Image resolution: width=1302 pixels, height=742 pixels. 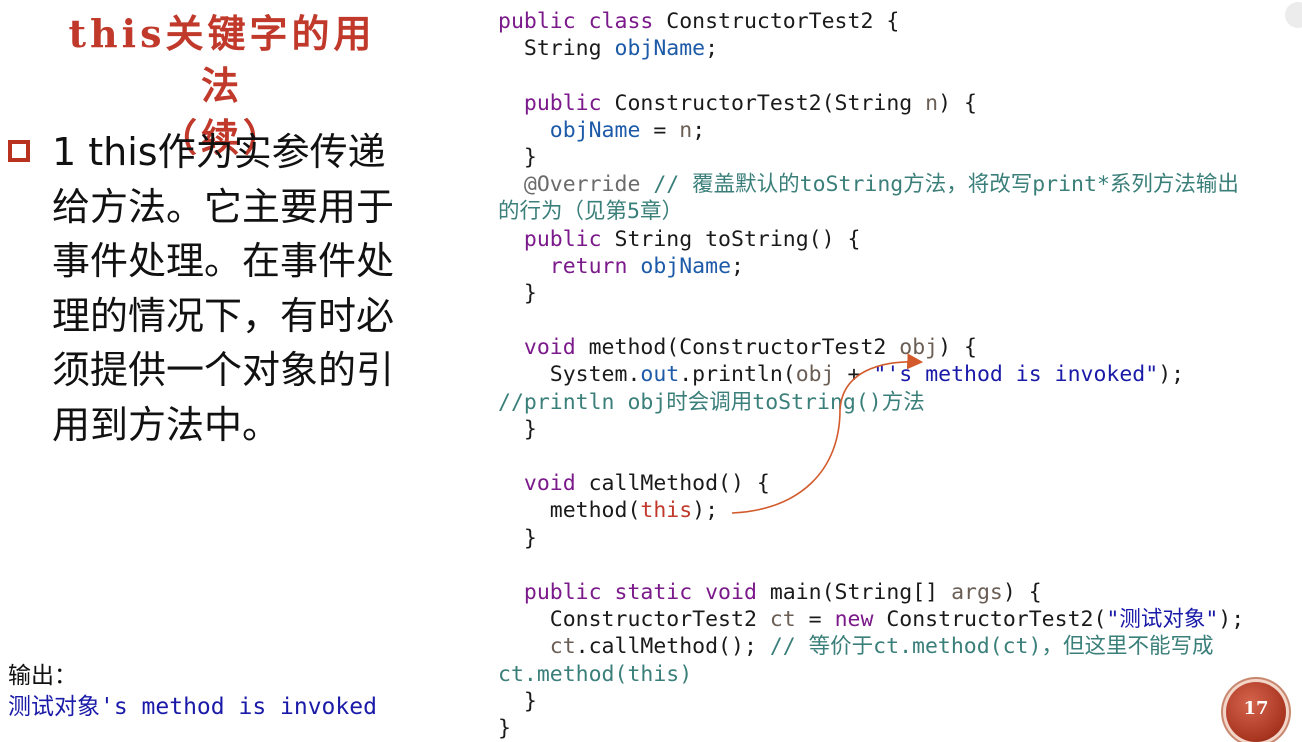 What do you see at coordinates (42, 676) in the screenshot?
I see `output-label: 输出：` at bounding box center [42, 676].